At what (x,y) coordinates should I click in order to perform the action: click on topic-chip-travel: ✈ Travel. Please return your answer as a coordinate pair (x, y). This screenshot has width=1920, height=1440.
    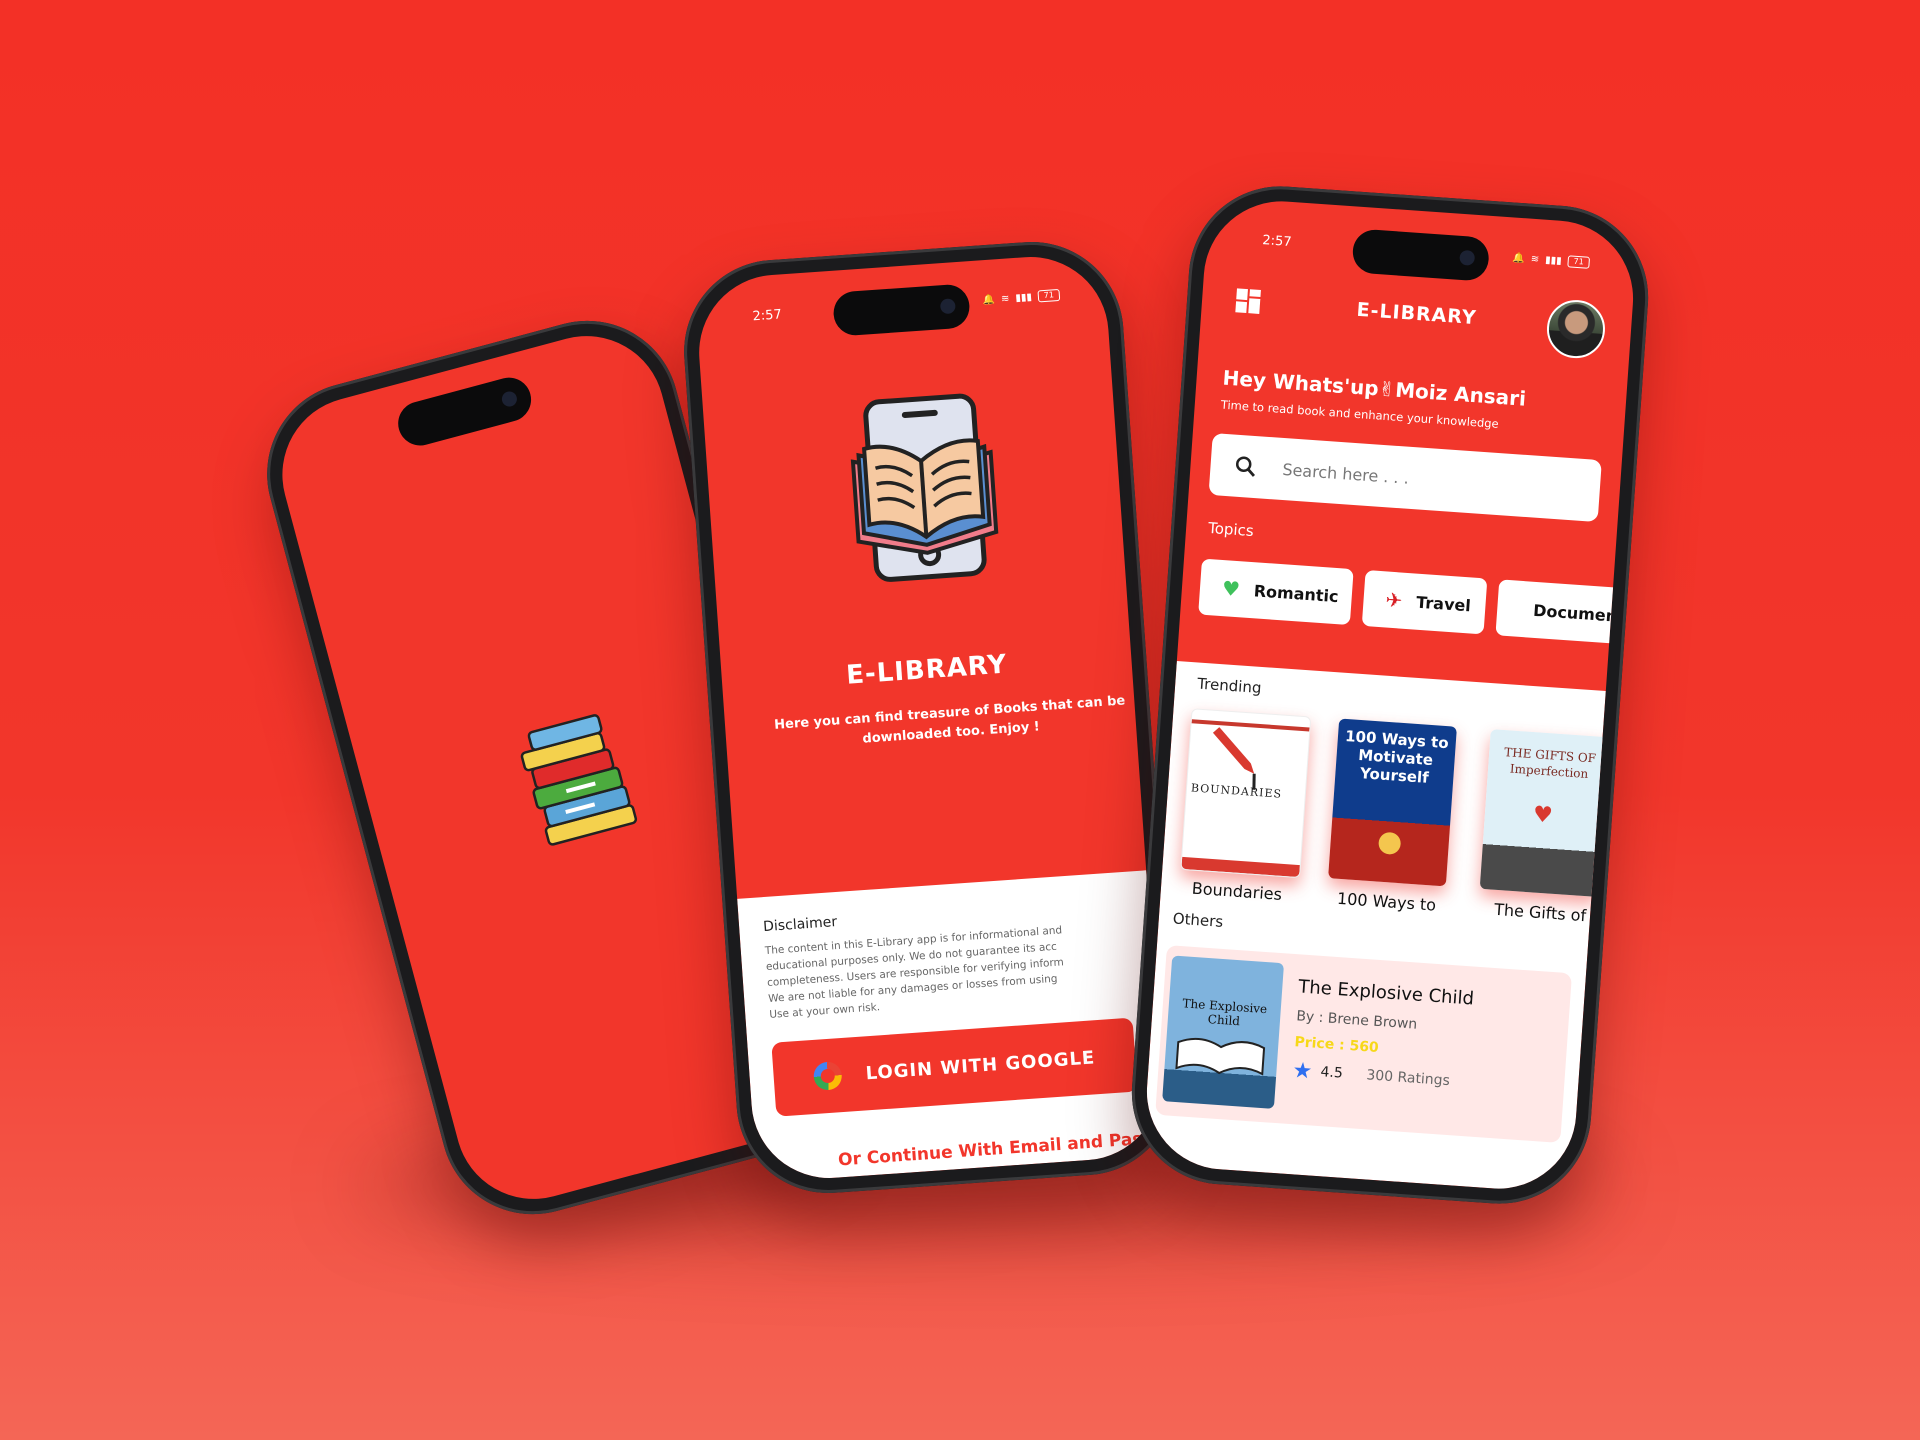
    Looking at the image, I should click on (1424, 602).